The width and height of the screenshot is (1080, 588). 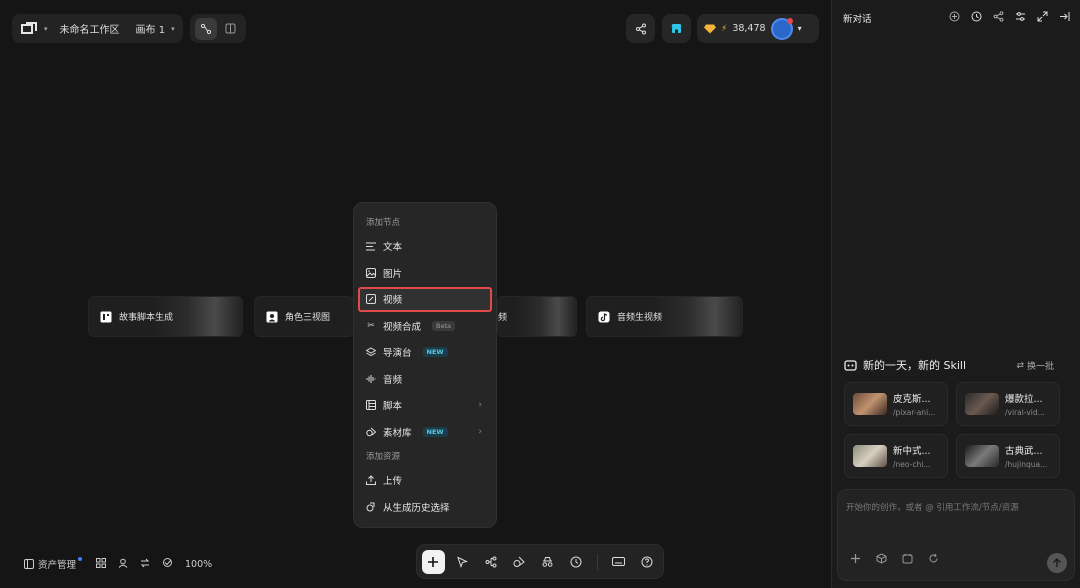 What do you see at coordinates (1064, 16) in the screenshot?
I see `collapse-panel-icon` at bounding box center [1064, 16].